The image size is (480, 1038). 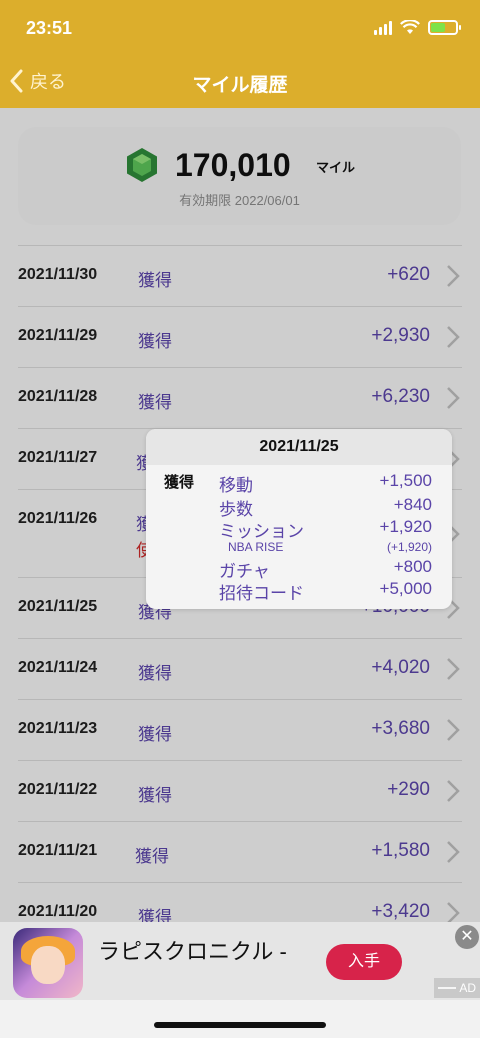 What do you see at coordinates (467, 988) in the screenshot?
I see `ad-badge-label: AD` at bounding box center [467, 988].